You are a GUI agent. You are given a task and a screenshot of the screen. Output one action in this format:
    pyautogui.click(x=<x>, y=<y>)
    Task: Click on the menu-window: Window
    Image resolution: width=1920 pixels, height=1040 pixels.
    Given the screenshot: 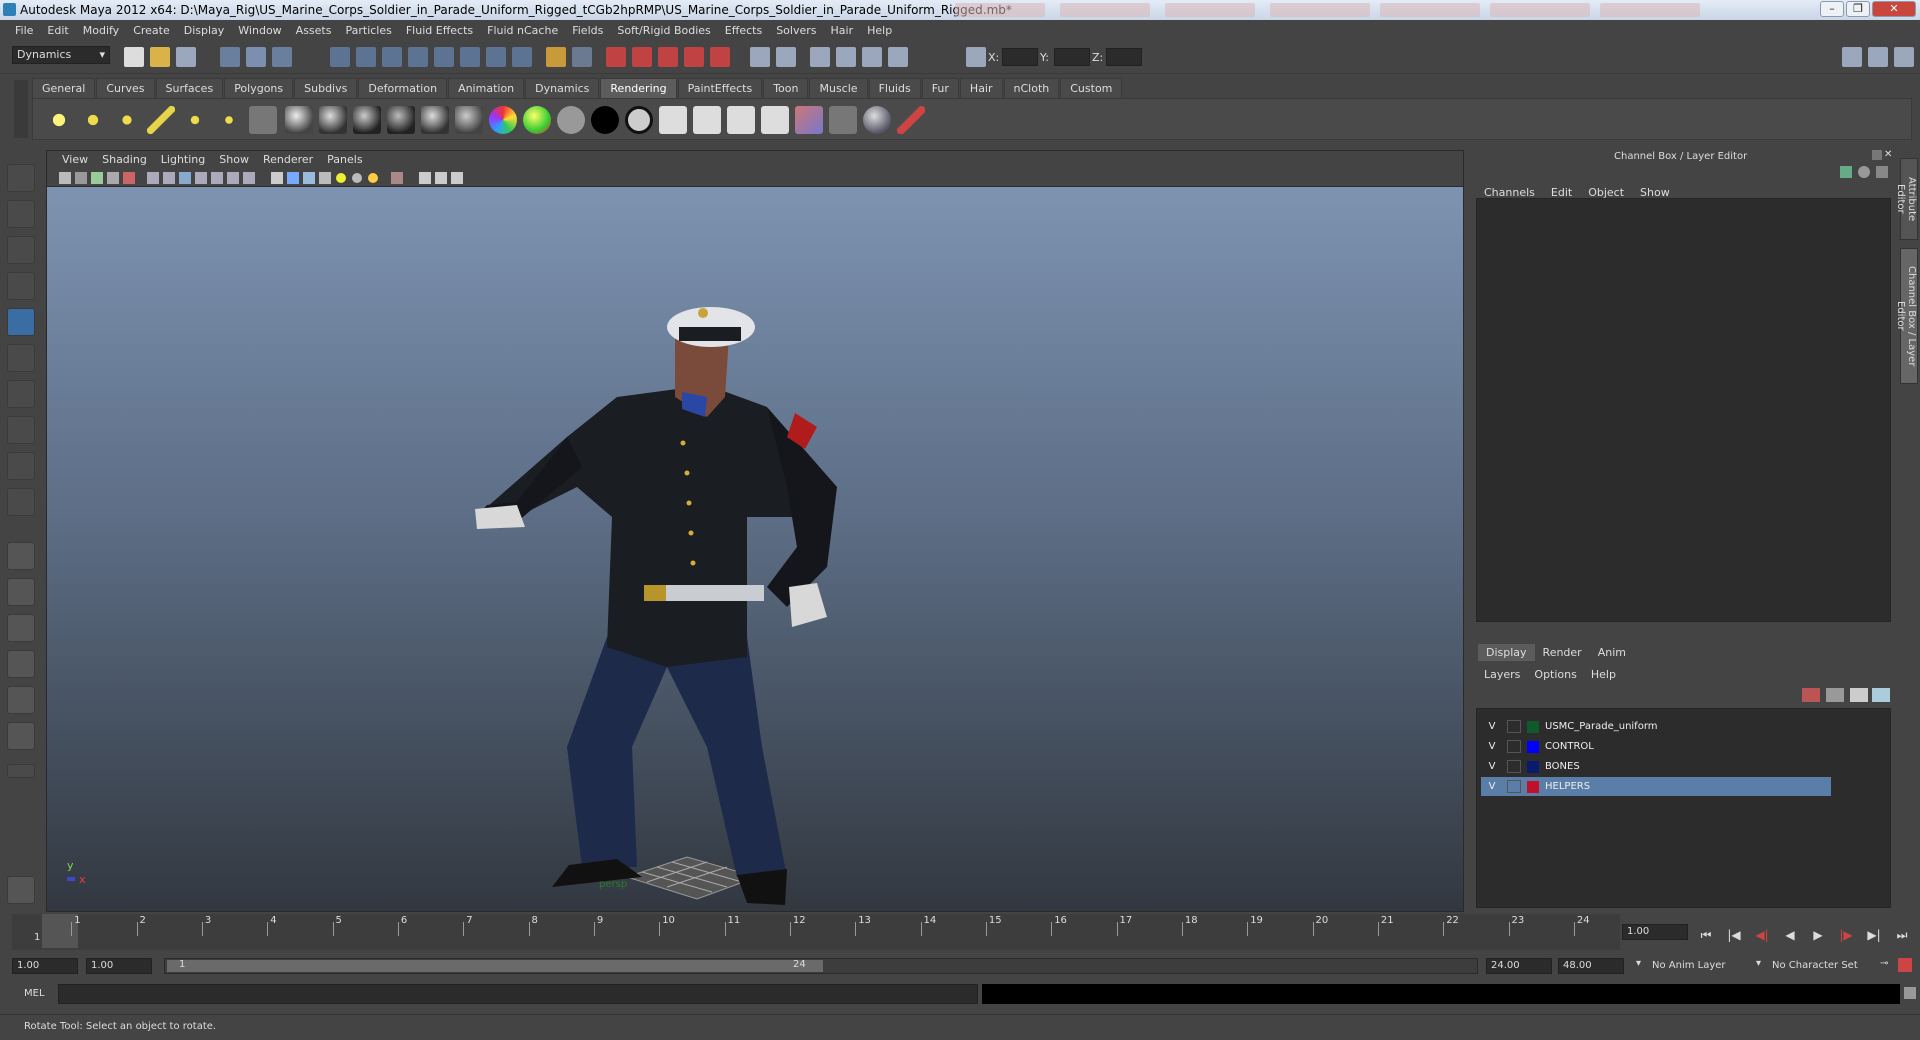 What is the action you would take?
    pyautogui.click(x=259, y=30)
    